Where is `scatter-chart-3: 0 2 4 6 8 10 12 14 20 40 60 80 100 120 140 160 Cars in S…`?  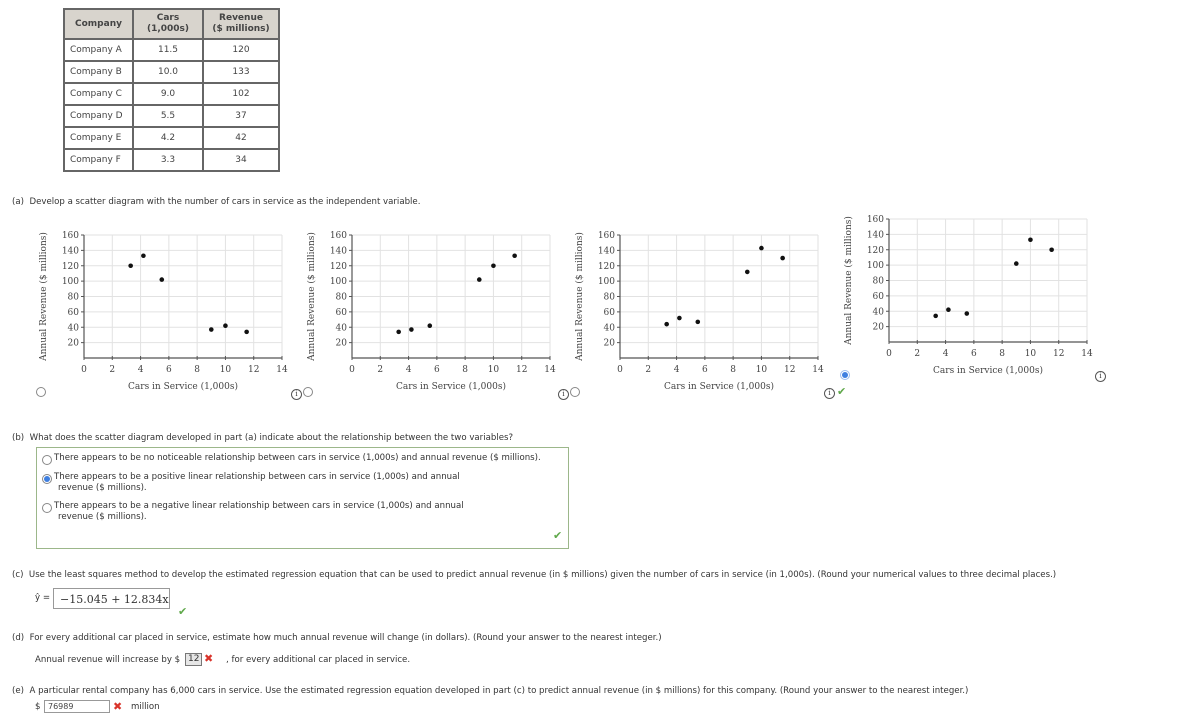 scatter-chart-3: 0 2 4 6 8 10 12 14 20 40 60 80 100 120 140 160 Cars in S… is located at coordinates (704, 314).